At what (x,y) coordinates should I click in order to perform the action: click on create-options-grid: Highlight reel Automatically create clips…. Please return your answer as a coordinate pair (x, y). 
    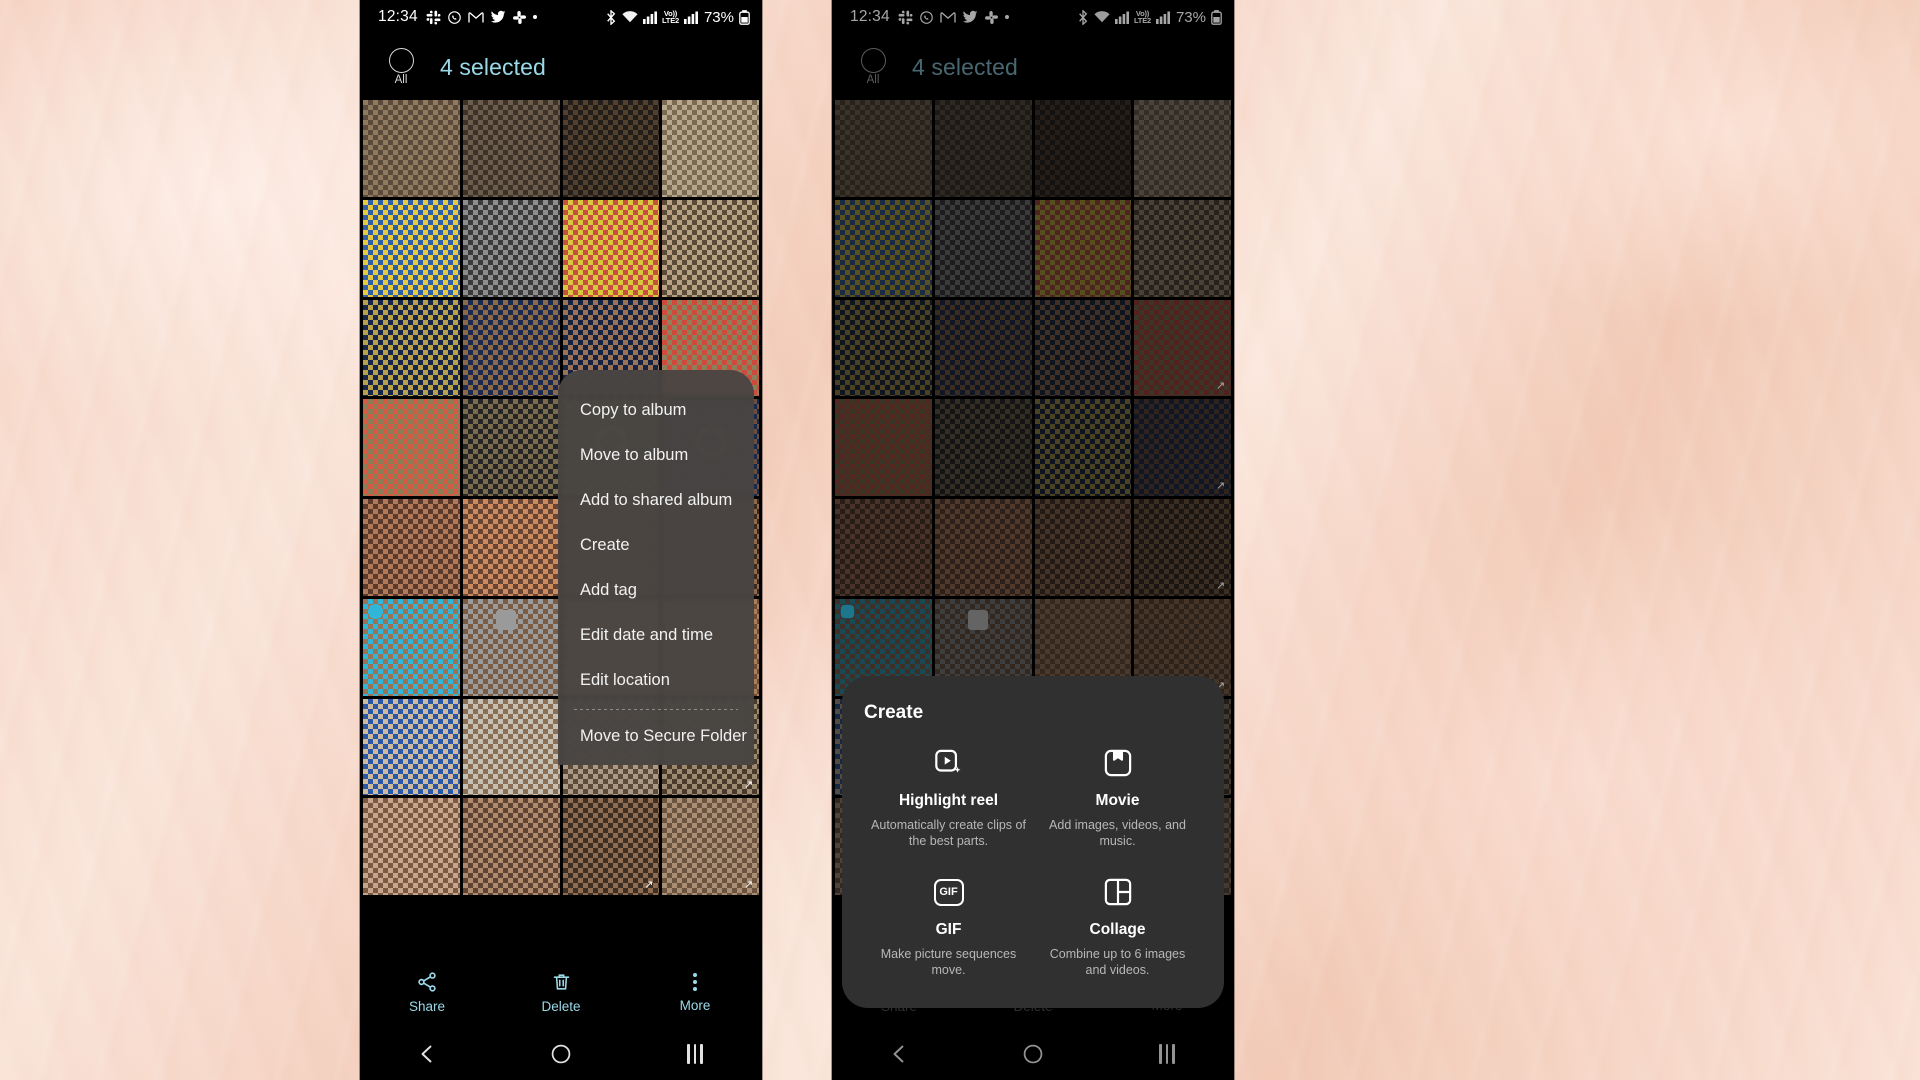
    Looking at the image, I should click on (1033, 862).